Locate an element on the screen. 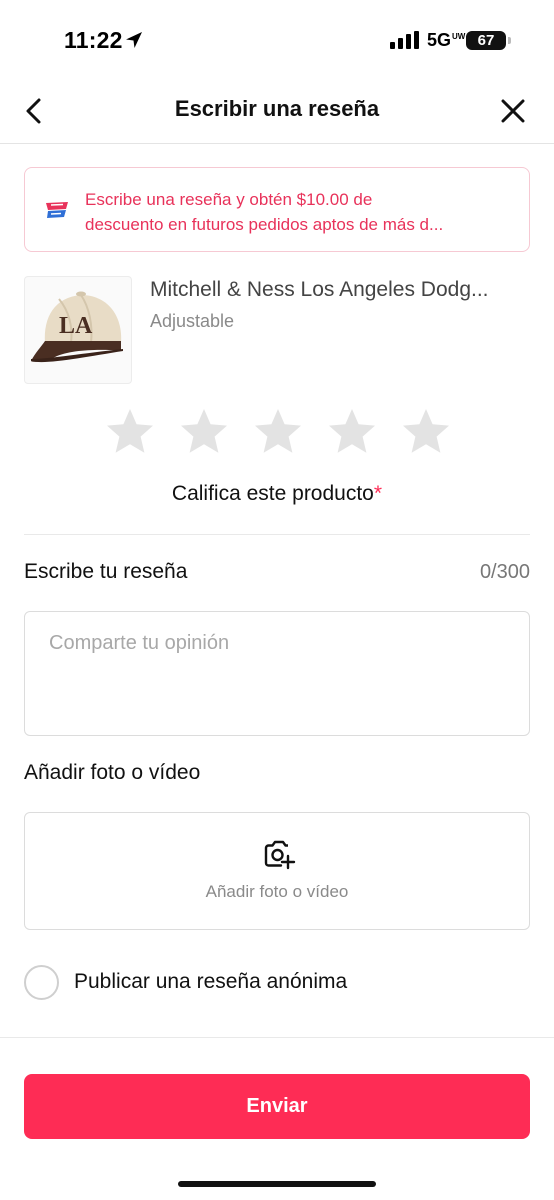 The height and width of the screenshot is (1200, 554). cellular-signal-icon is located at coordinates (404, 40).